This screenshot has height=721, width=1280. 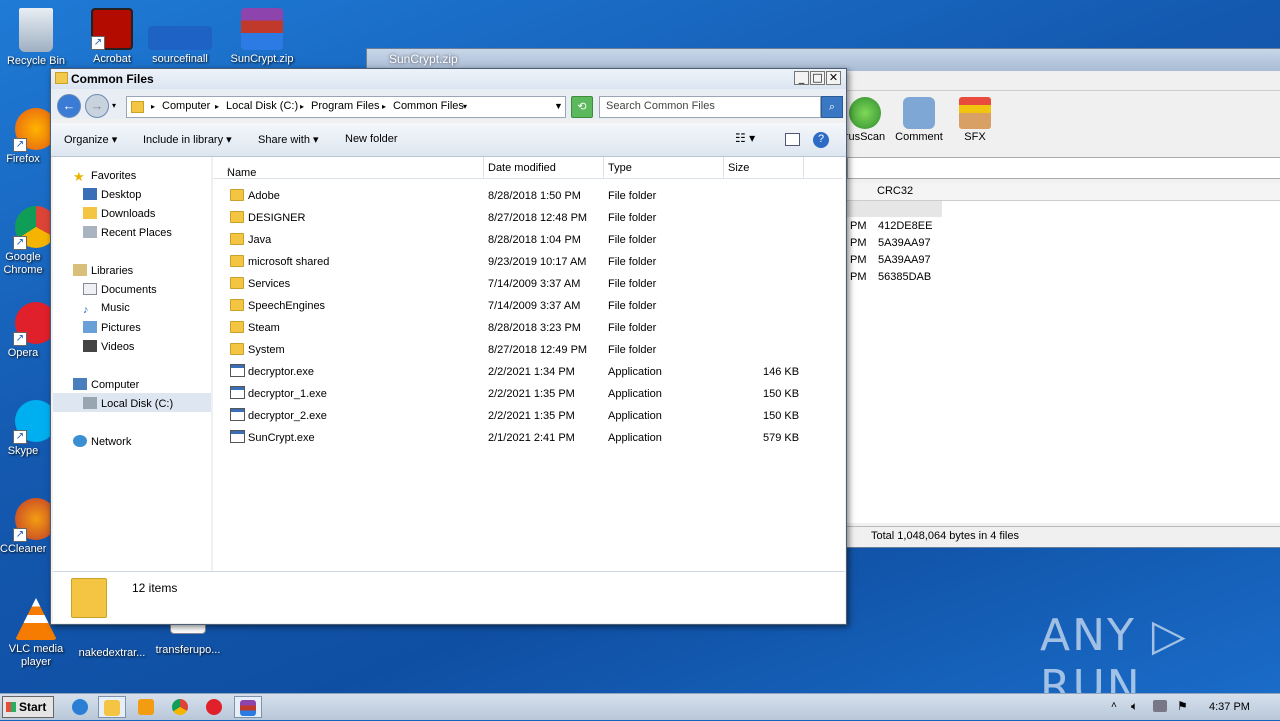 I want to click on clock: 4:37 PM, so click(x=1229, y=707).